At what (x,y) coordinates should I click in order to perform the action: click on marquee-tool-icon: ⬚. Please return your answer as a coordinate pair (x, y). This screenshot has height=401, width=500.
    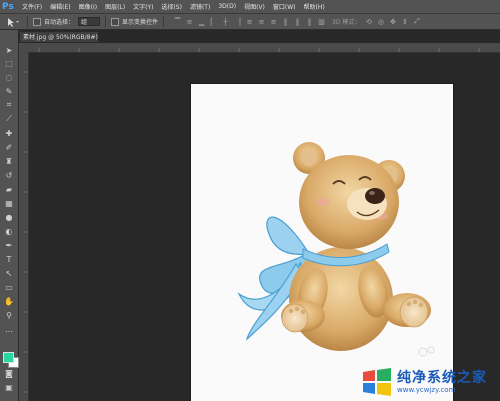
    Looking at the image, I should click on (9, 63).